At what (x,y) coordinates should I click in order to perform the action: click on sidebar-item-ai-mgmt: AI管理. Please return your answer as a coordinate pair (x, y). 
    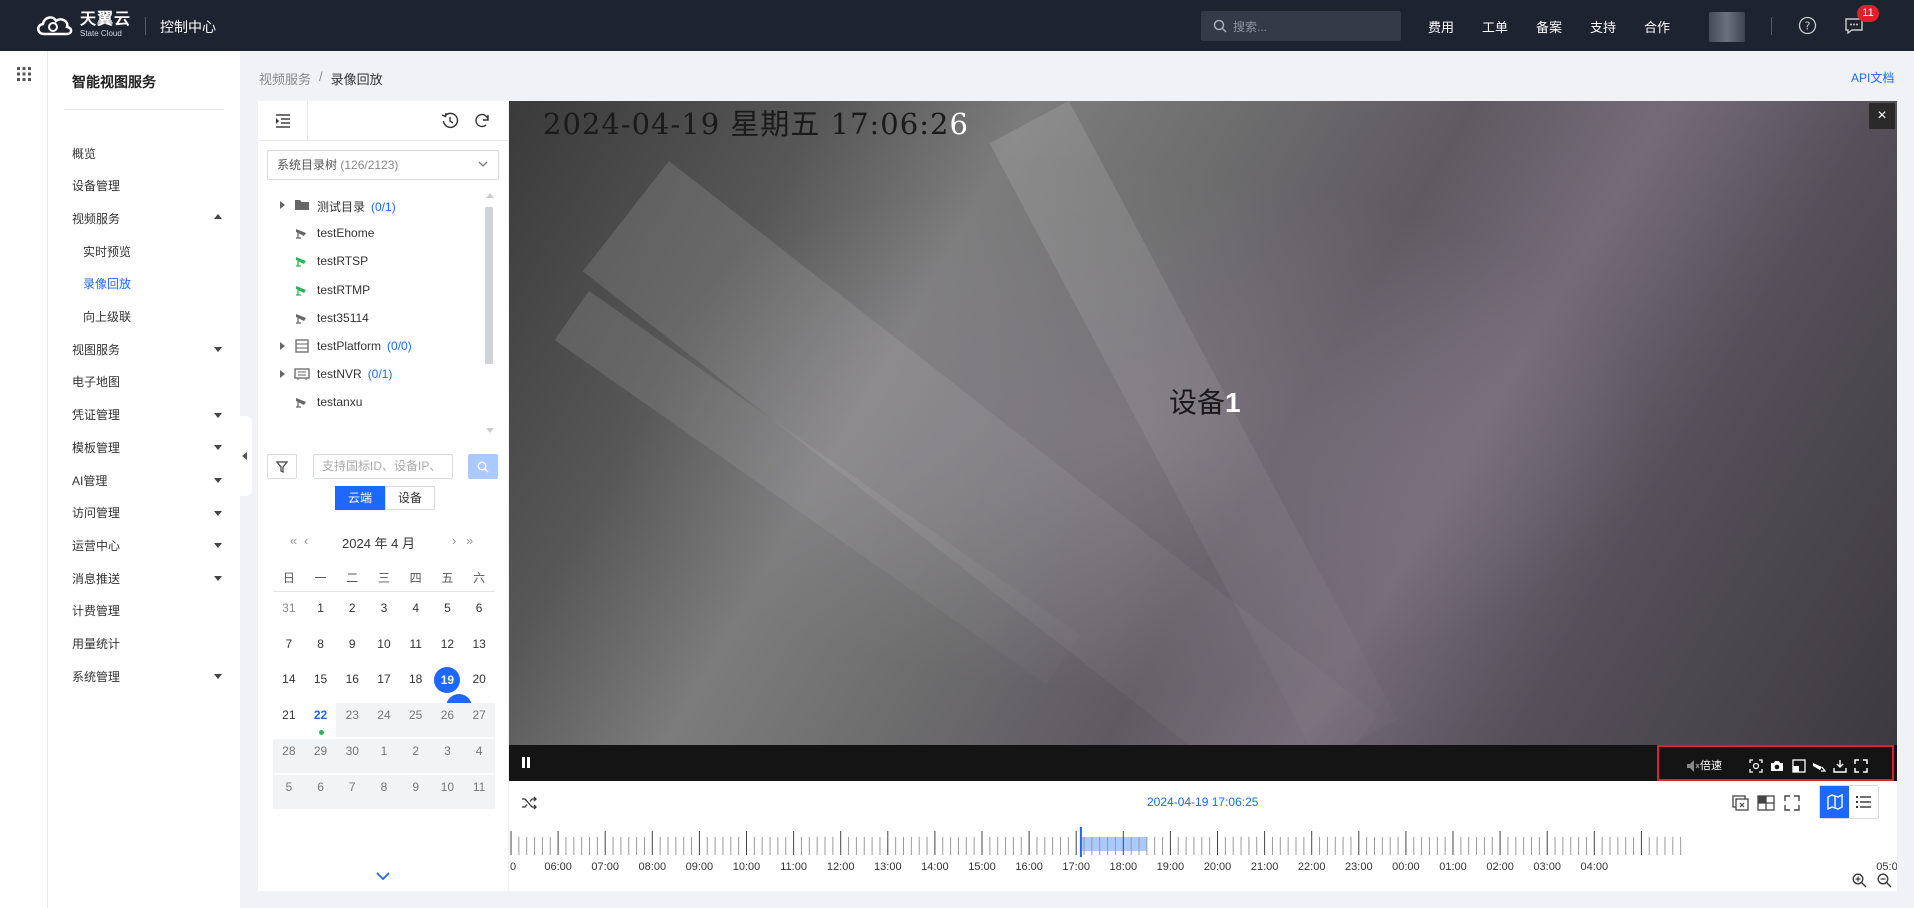
    Looking at the image, I should click on (152, 480).